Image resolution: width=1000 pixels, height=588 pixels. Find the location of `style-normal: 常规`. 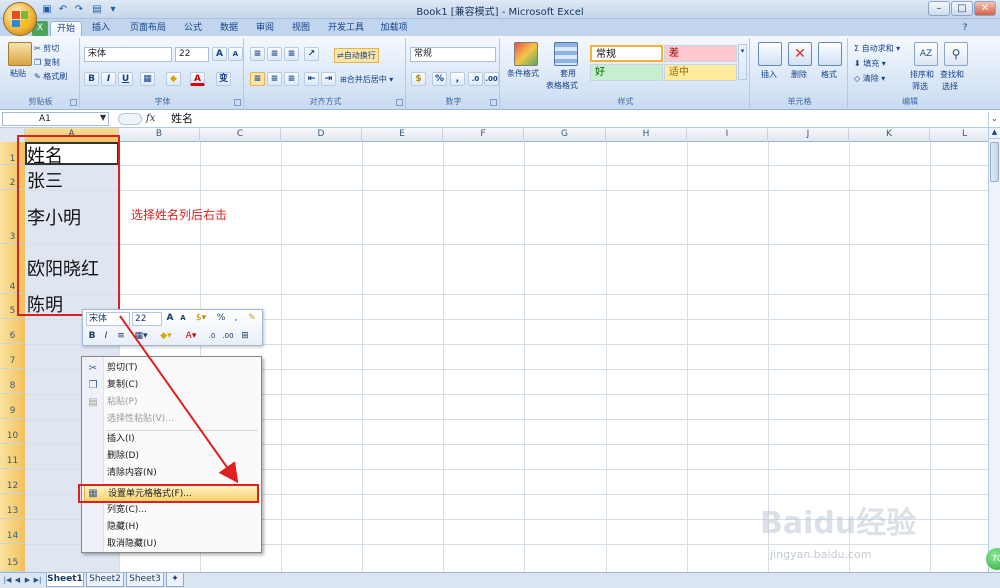

style-normal: 常规 is located at coordinates (626, 53).